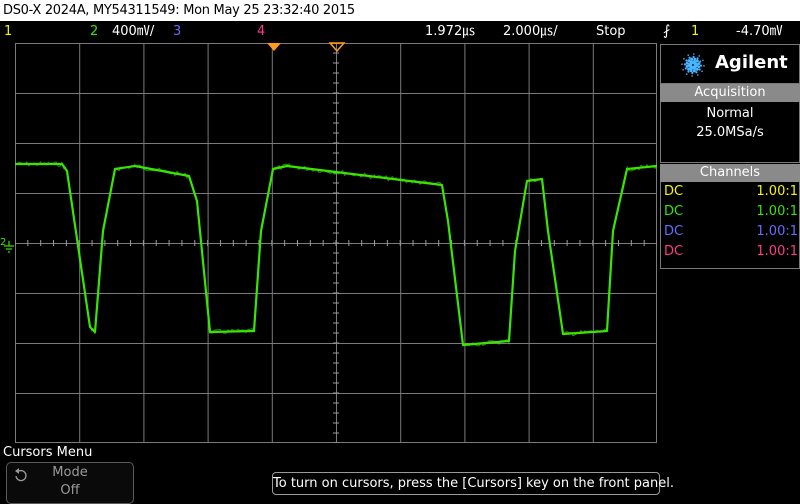  What do you see at coordinates (8, 31) in the screenshot?
I see `channel-1-indicator: 1` at bounding box center [8, 31].